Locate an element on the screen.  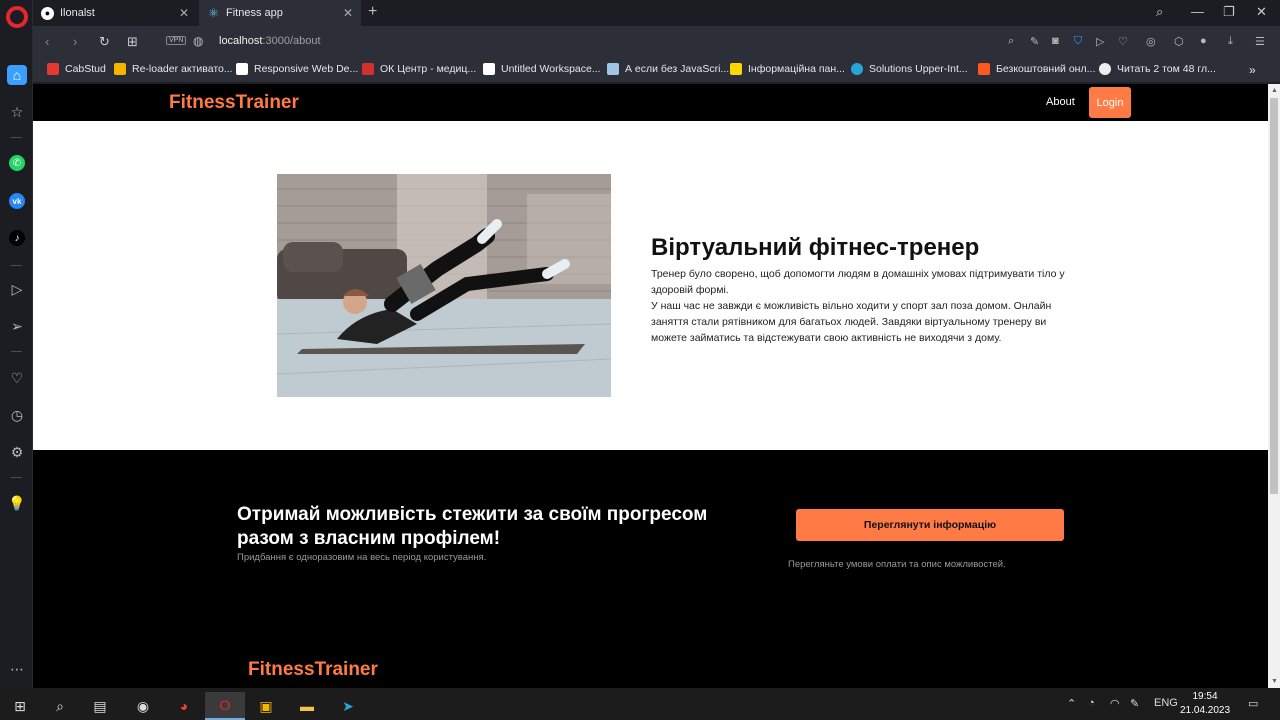
player-icon: ▷ is located at coordinates (17, 289).